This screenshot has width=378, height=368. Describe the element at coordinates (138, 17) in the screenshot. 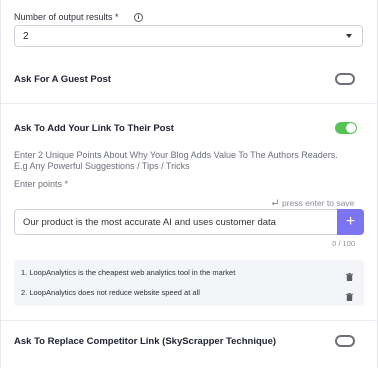

I see `info-icon: i` at that location.